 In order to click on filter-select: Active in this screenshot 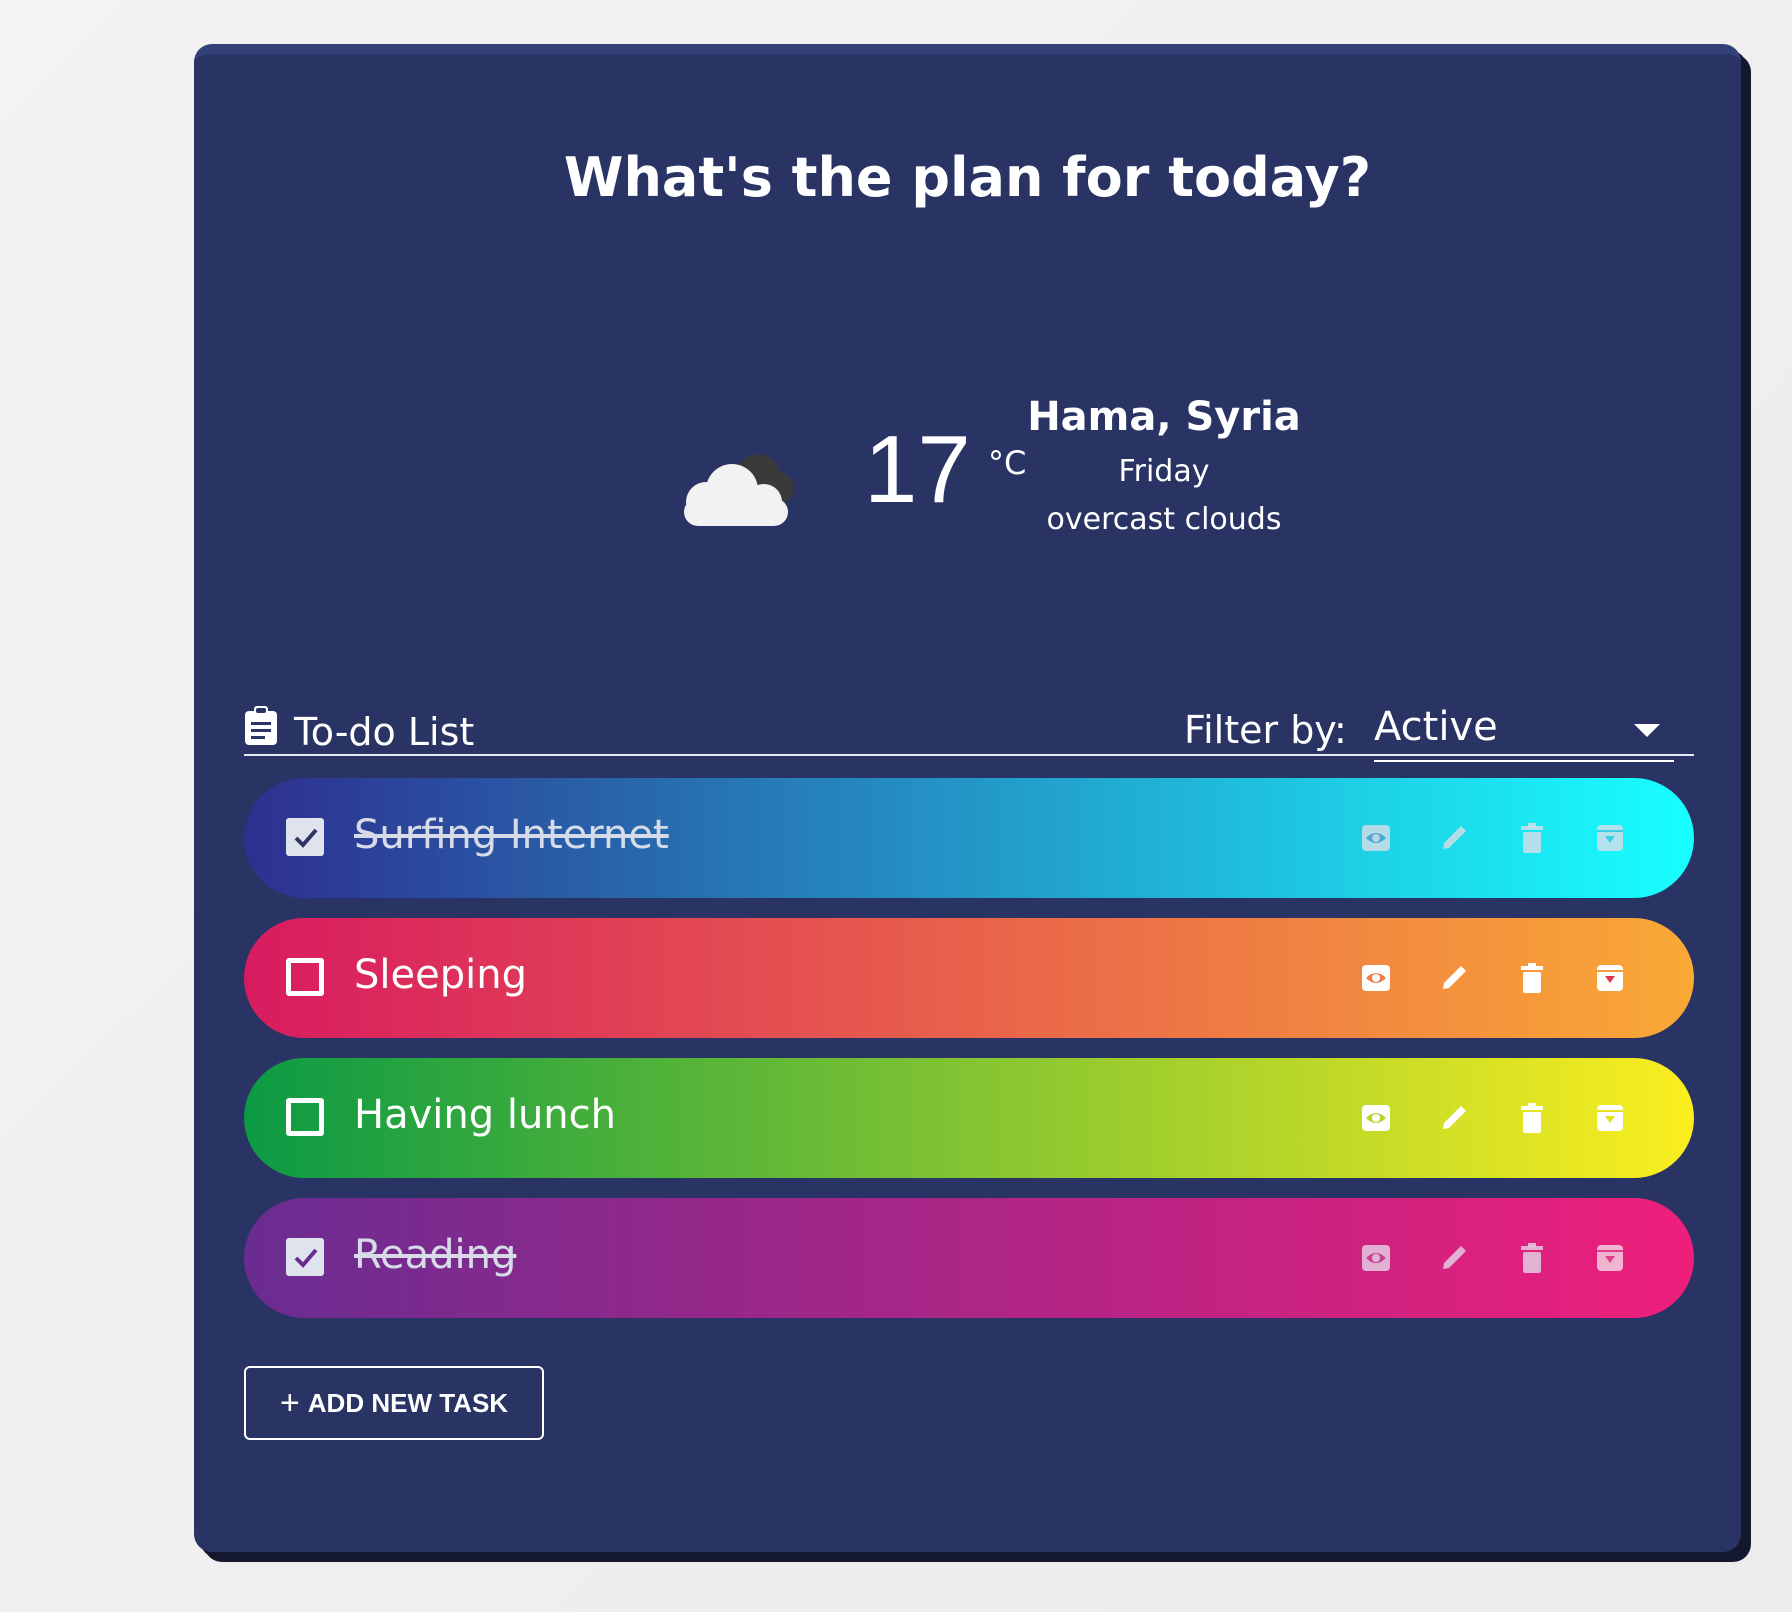, I will do `click(1524, 728)`.